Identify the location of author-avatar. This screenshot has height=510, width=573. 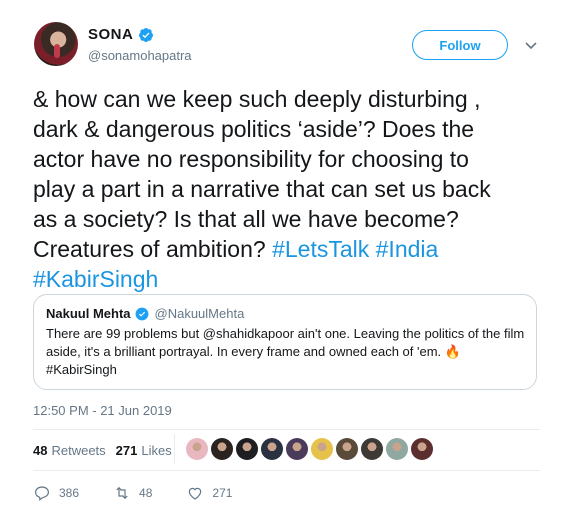
(56, 44).